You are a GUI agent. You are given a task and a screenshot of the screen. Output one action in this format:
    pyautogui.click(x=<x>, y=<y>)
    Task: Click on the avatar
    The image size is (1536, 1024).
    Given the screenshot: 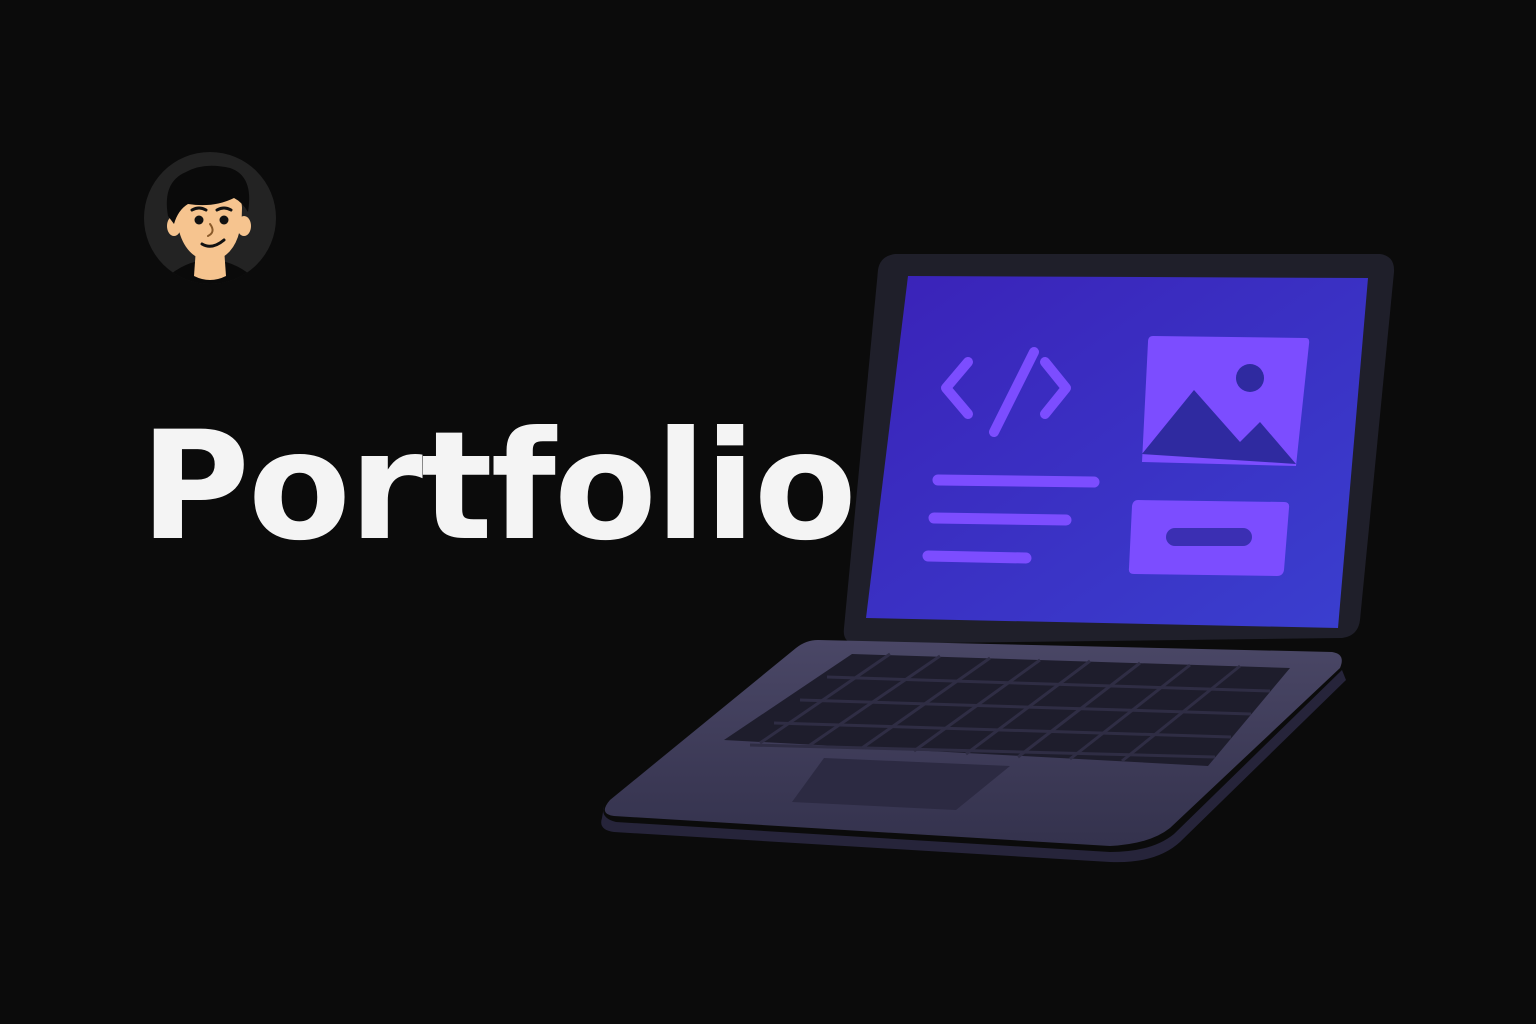 What is the action you would take?
    pyautogui.click(x=210, y=218)
    